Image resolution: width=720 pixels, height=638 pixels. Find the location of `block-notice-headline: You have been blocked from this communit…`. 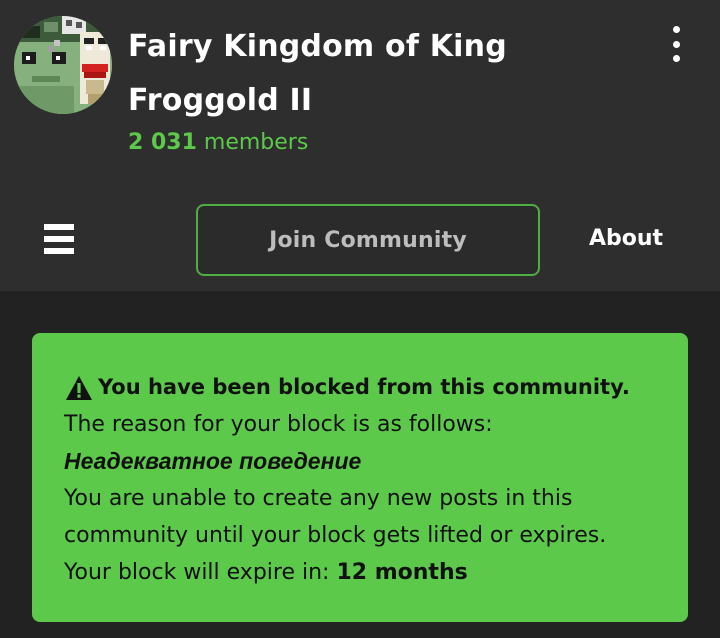

block-notice-headline: You have been blocked from this communit… is located at coordinates (366, 387).